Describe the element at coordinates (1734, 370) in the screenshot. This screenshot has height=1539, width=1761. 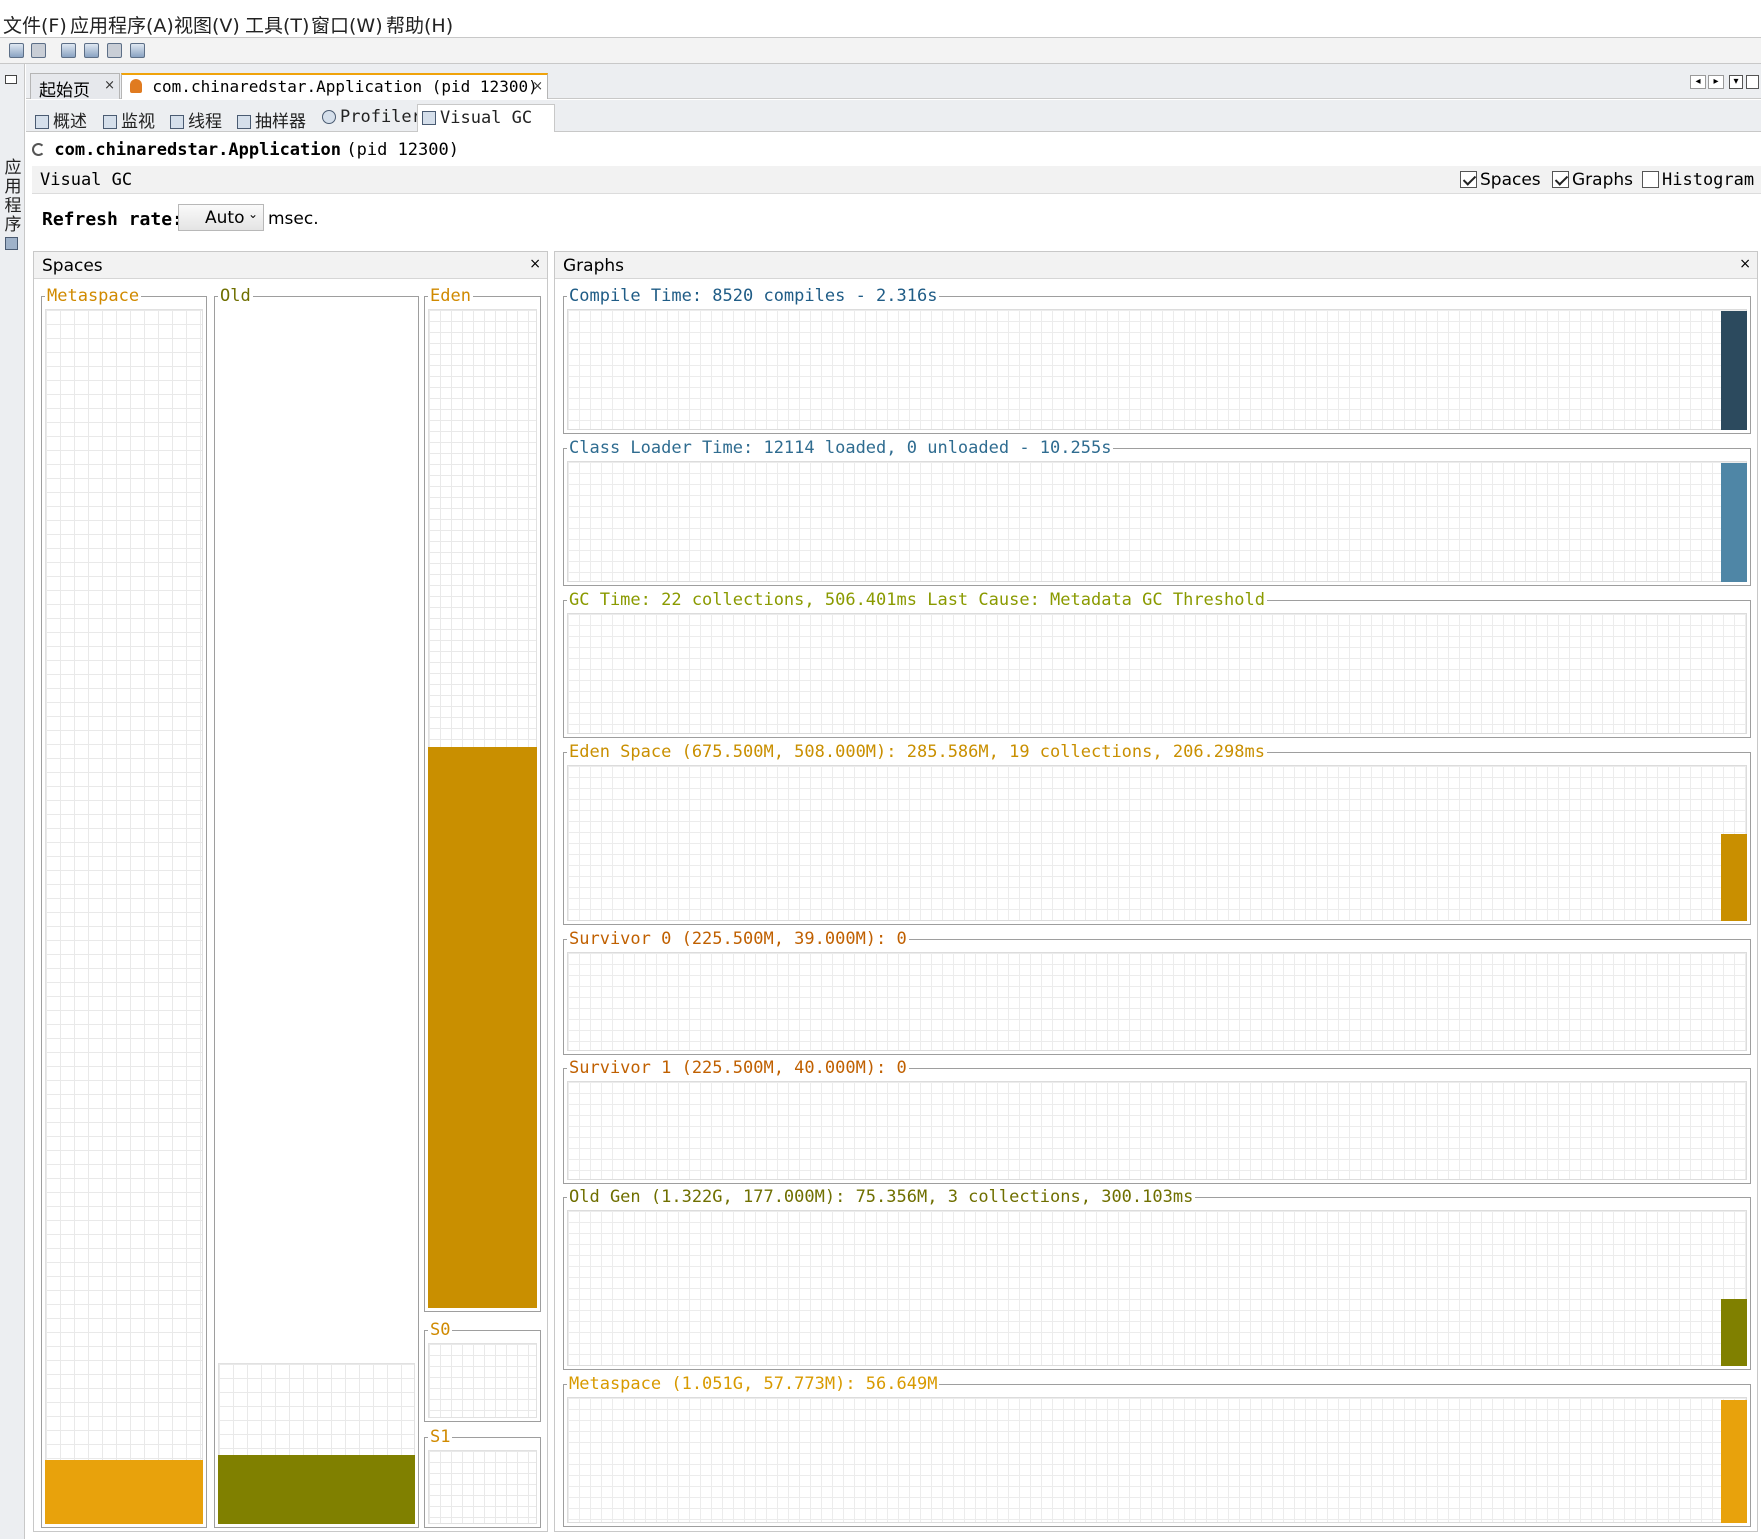
I see `compile-time-bar` at that location.